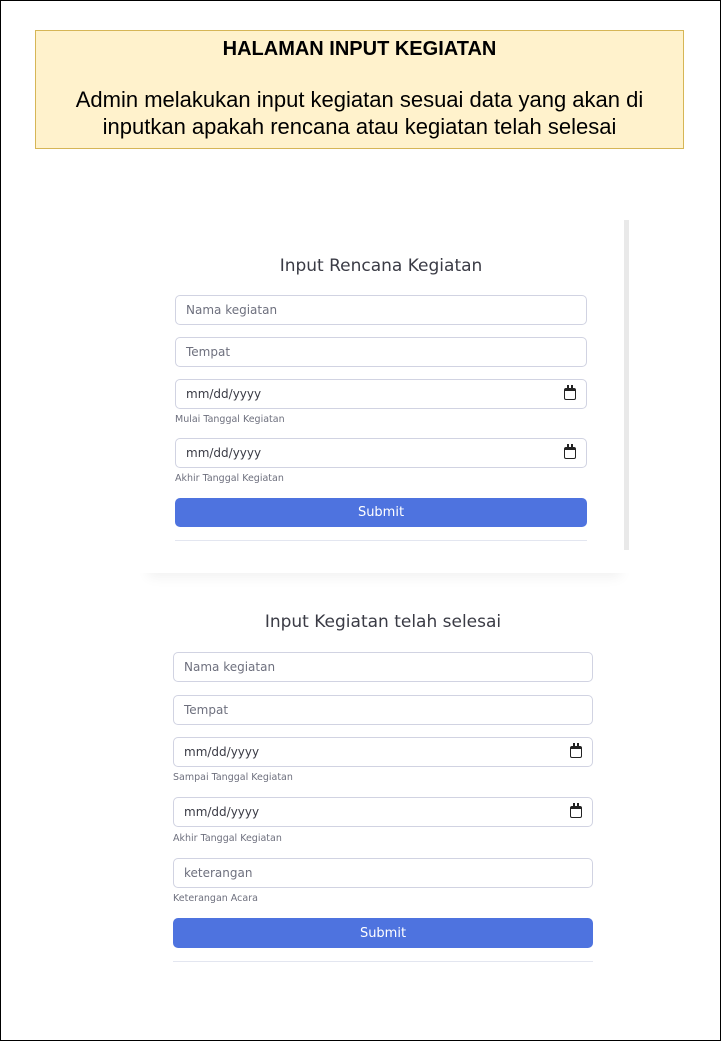  What do you see at coordinates (381, 453) in the screenshot?
I see `plan-end-date-input: mm/dd/yyyy` at bounding box center [381, 453].